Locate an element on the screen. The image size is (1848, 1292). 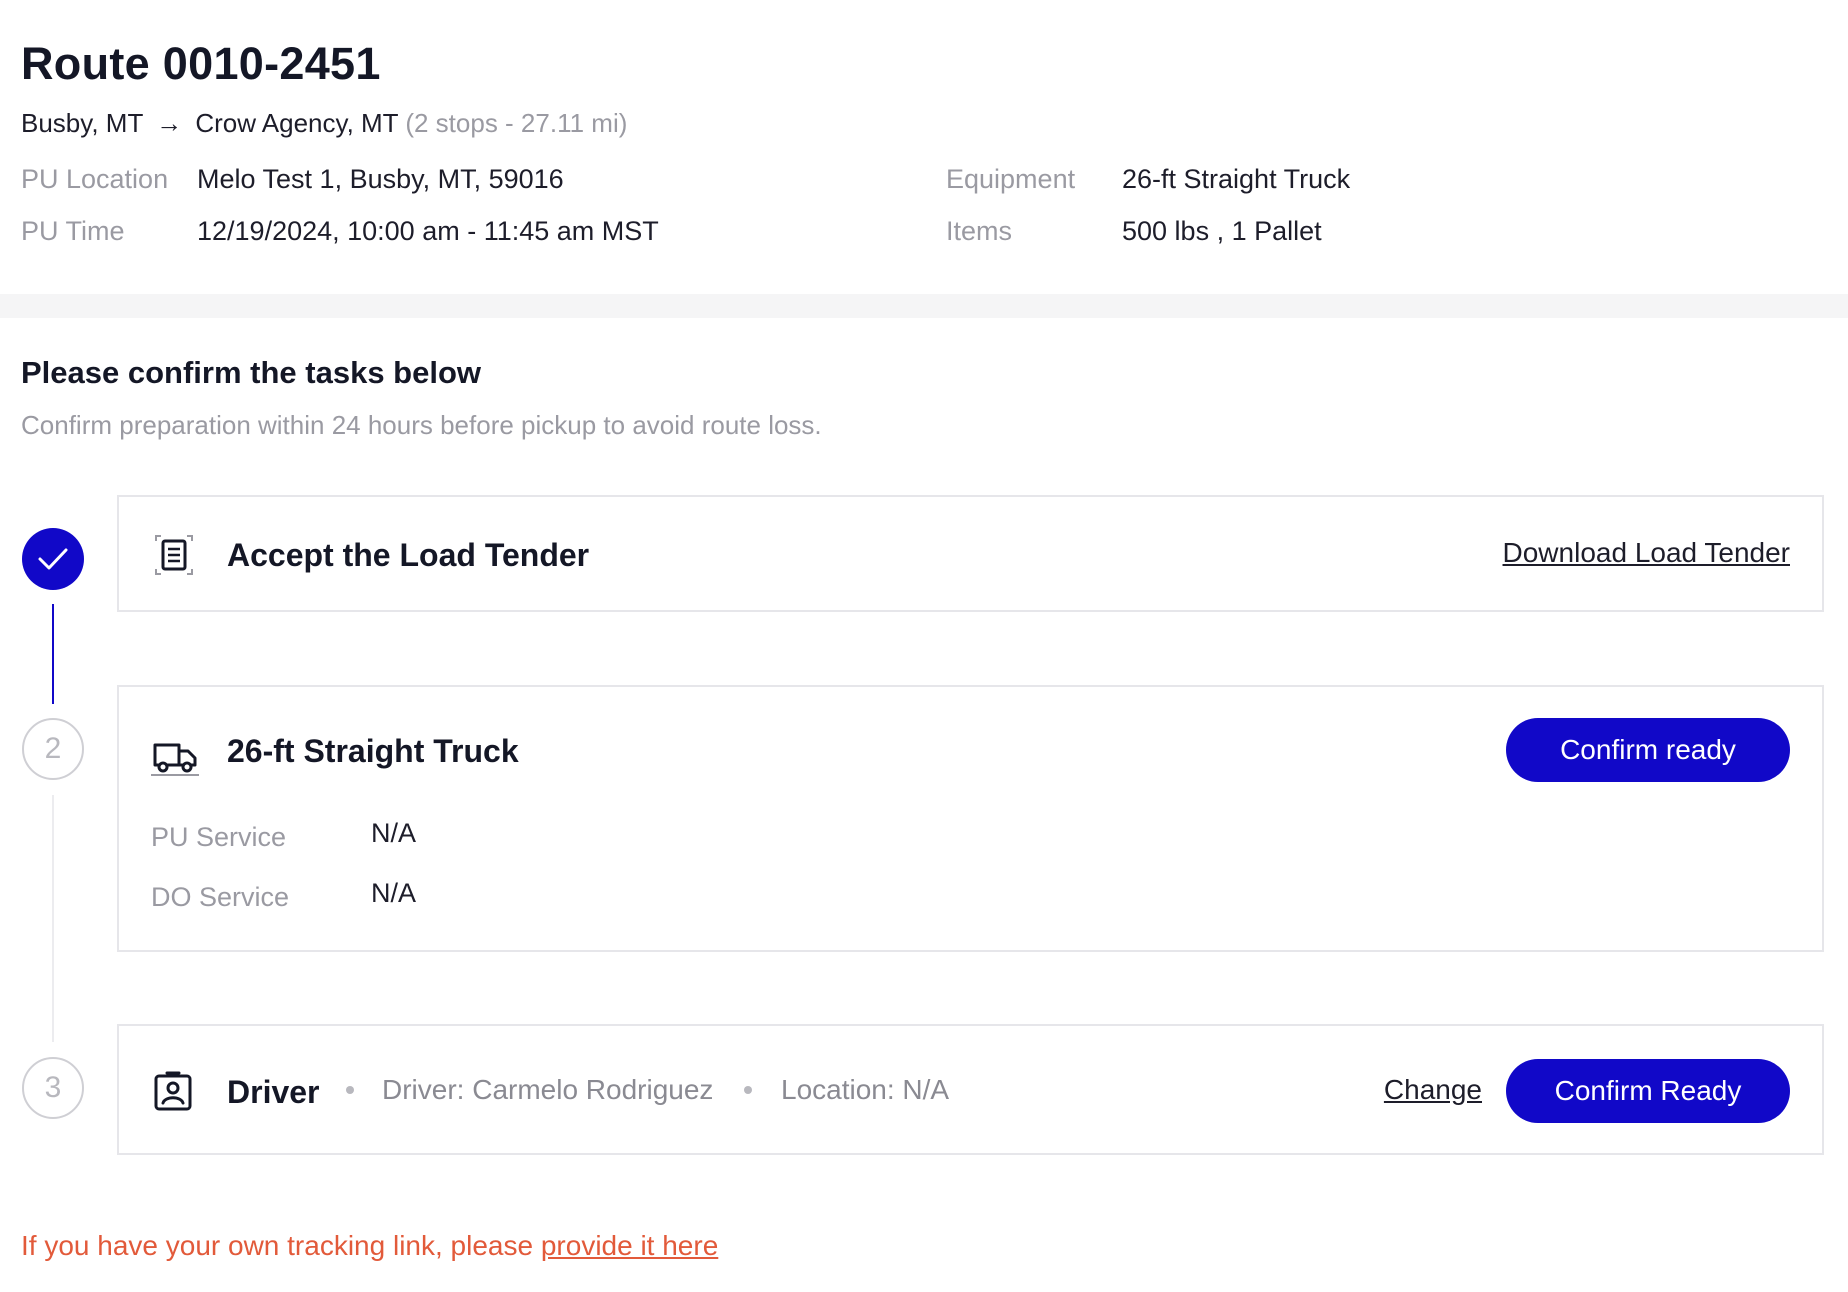
tasks-title: Please confirm the tasks below is located at coordinates (251, 372).